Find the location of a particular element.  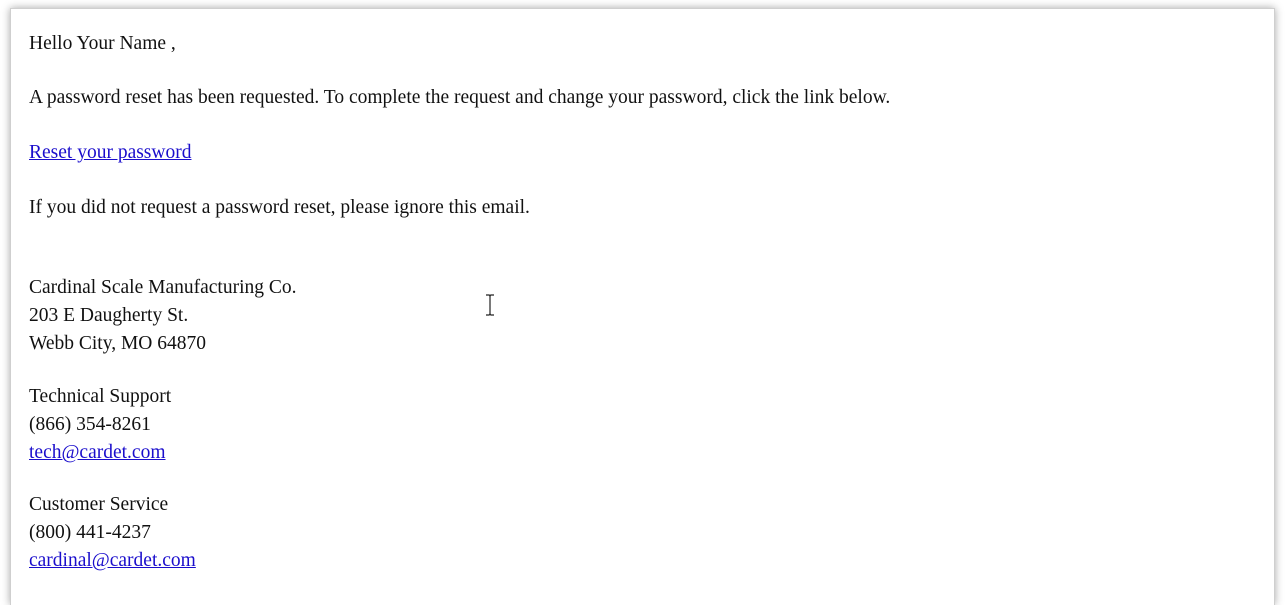

reset-link-paragraph: Reset your password is located at coordinates (110, 153).